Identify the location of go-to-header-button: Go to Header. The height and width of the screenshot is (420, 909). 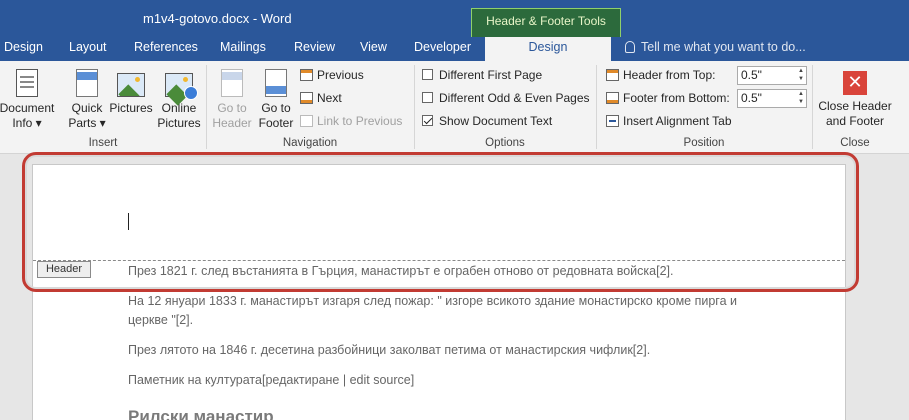
(232, 98).